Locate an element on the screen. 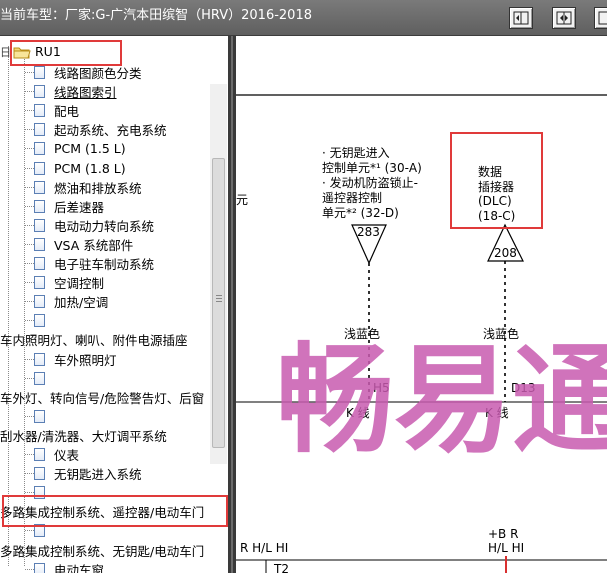 This screenshot has width=607, height=573. expand-button is located at coordinates (564, 18).